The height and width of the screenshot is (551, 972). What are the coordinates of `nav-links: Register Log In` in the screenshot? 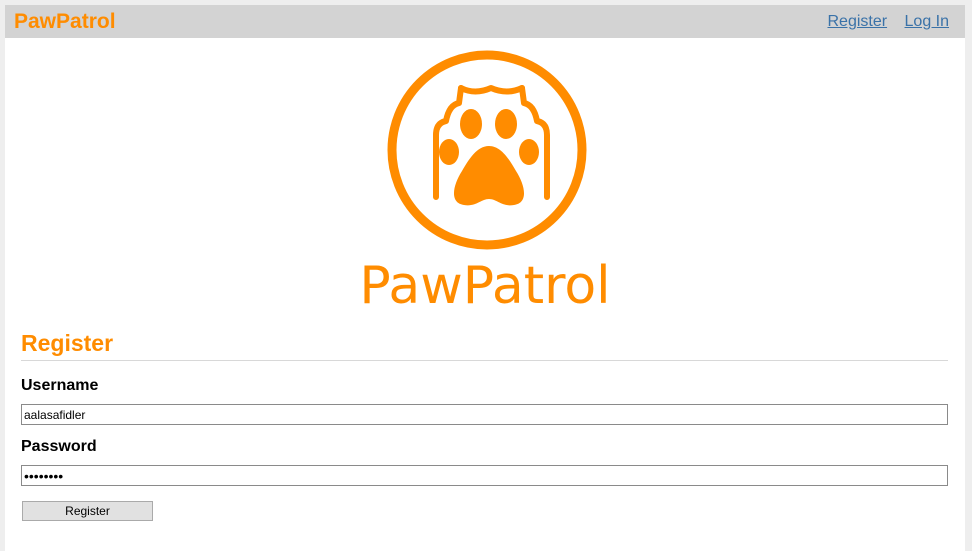 It's located at (881, 22).